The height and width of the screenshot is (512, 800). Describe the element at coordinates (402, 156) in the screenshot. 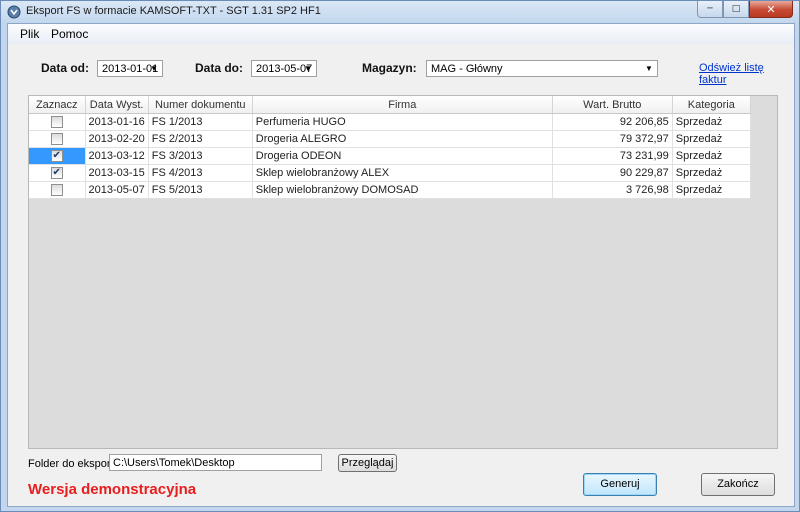

I see `cell-company: Drogeria ODEON` at that location.